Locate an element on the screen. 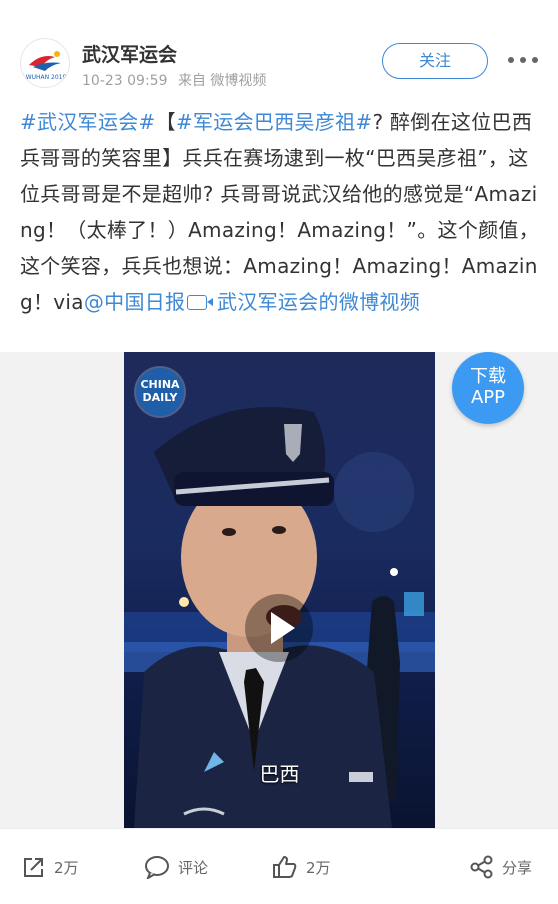 This screenshot has width=558, height=904. video-link: 武汉军运会的微博视频 is located at coordinates (302, 302).